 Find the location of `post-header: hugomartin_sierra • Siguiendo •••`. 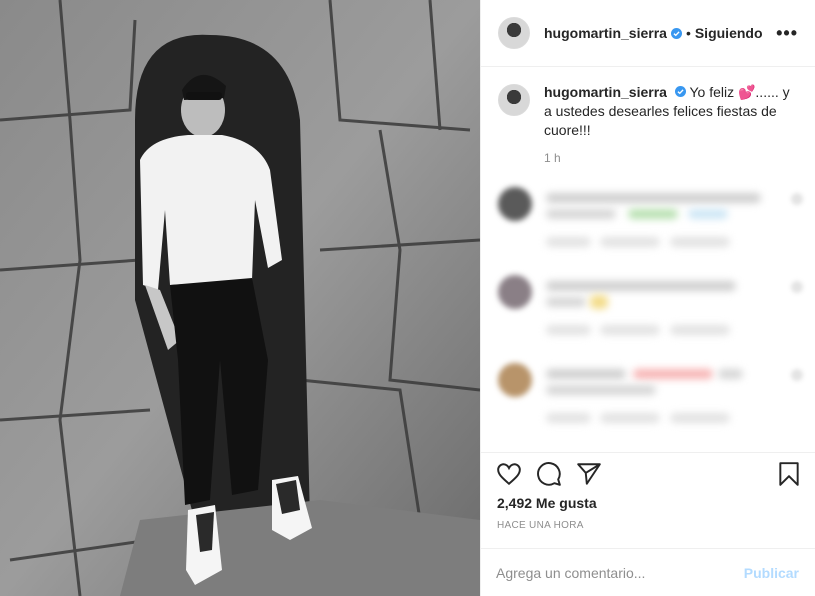

post-header: hugomartin_sierra • Siguiendo ••• is located at coordinates (648, 33).